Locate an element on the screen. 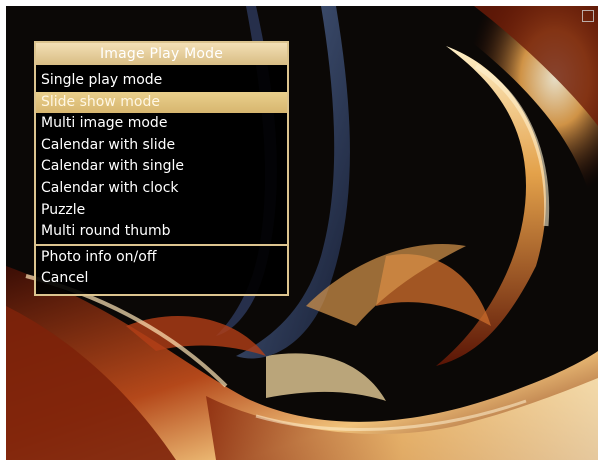 The width and height of the screenshot is (602, 464). corner-marker-icon is located at coordinates (588, 16).